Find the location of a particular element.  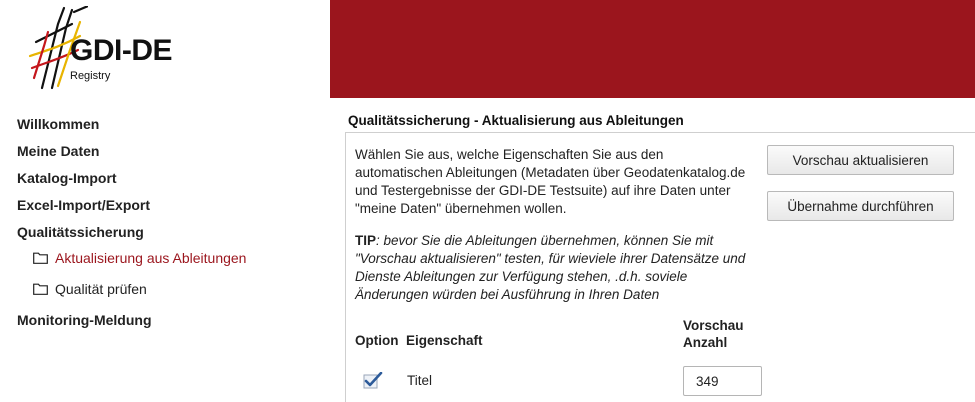

column-header-property: Eigenschaft is located at coordinates (444, 340).